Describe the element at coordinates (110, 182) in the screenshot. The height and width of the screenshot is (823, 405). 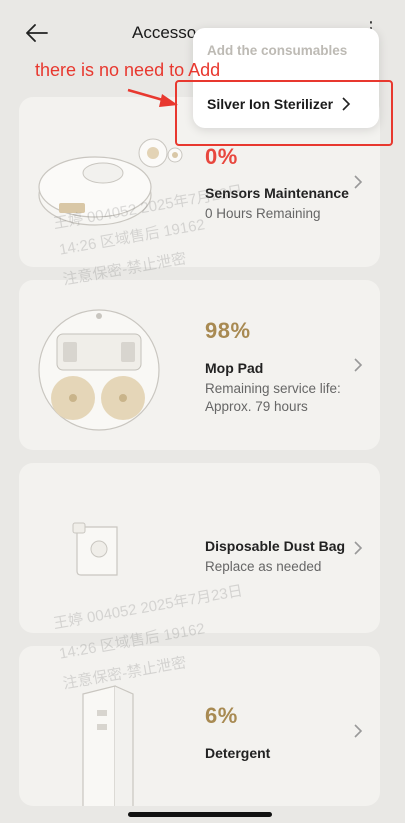
I see `robot-vacuum-image` at that location.